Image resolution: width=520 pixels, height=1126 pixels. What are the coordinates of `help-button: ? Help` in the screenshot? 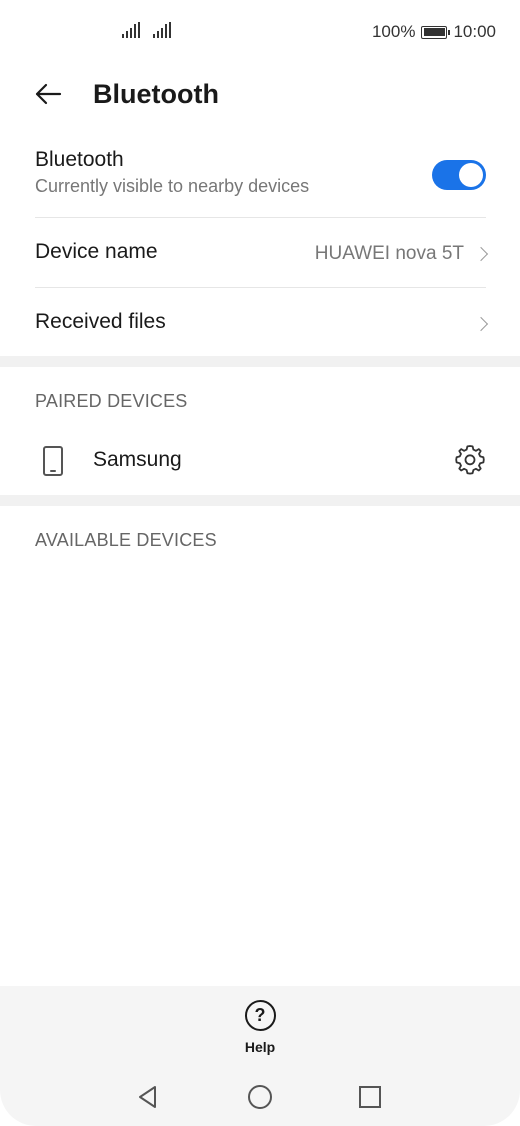 It's located at (260, 1030).